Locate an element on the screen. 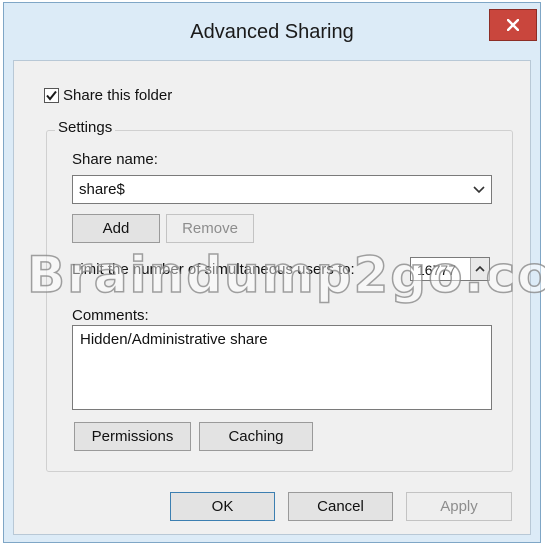 The width and height of the screenshot is (545, 546). title-bar: Advanced Sharing is located at coordinates (272, 31).